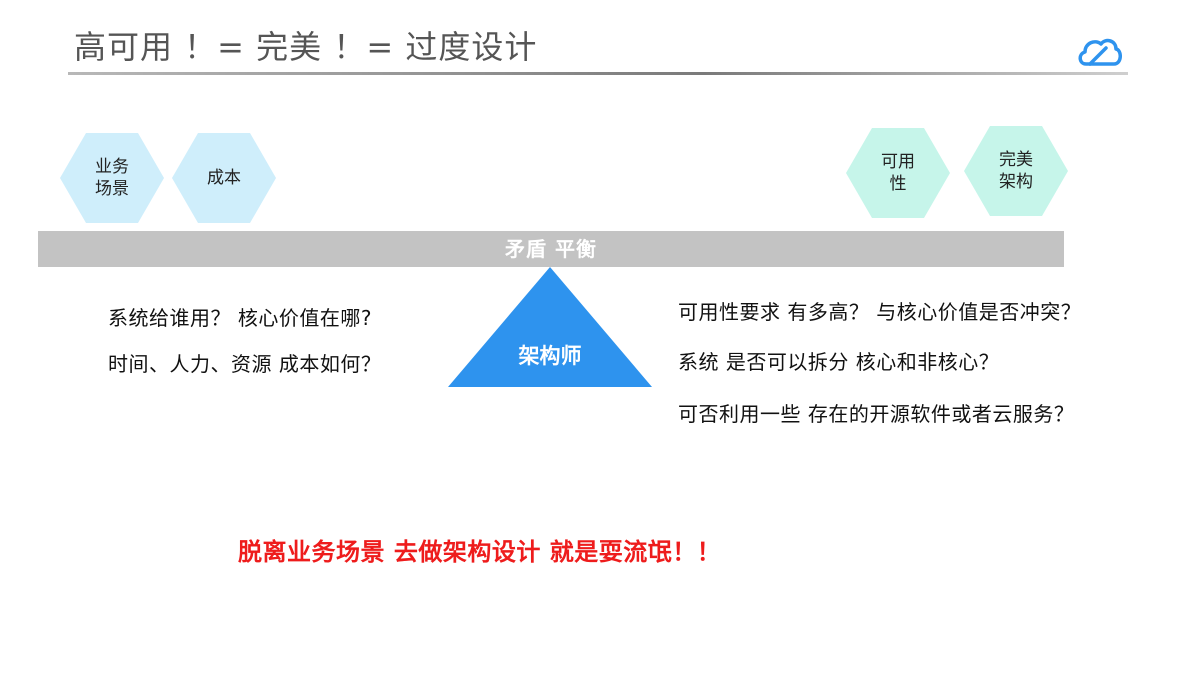  I want to click on hexagon-business-scenario: 业务 场景, so click(112, 178).